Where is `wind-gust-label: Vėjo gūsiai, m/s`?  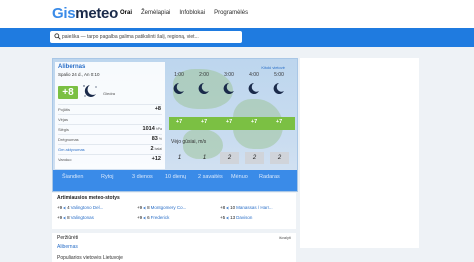
wind-gust-label: Vėjo gūsiai, m/s is located at coordinates (189, 142).